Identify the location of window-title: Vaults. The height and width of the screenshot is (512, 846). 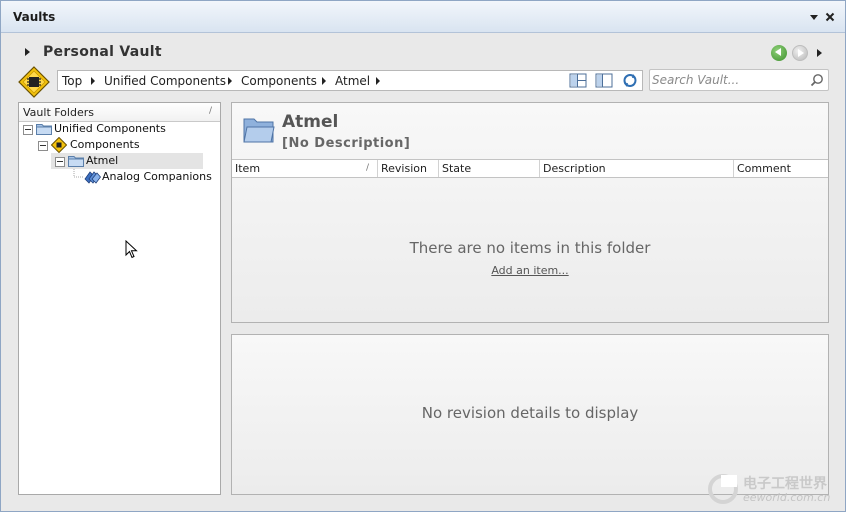
(34, 17).